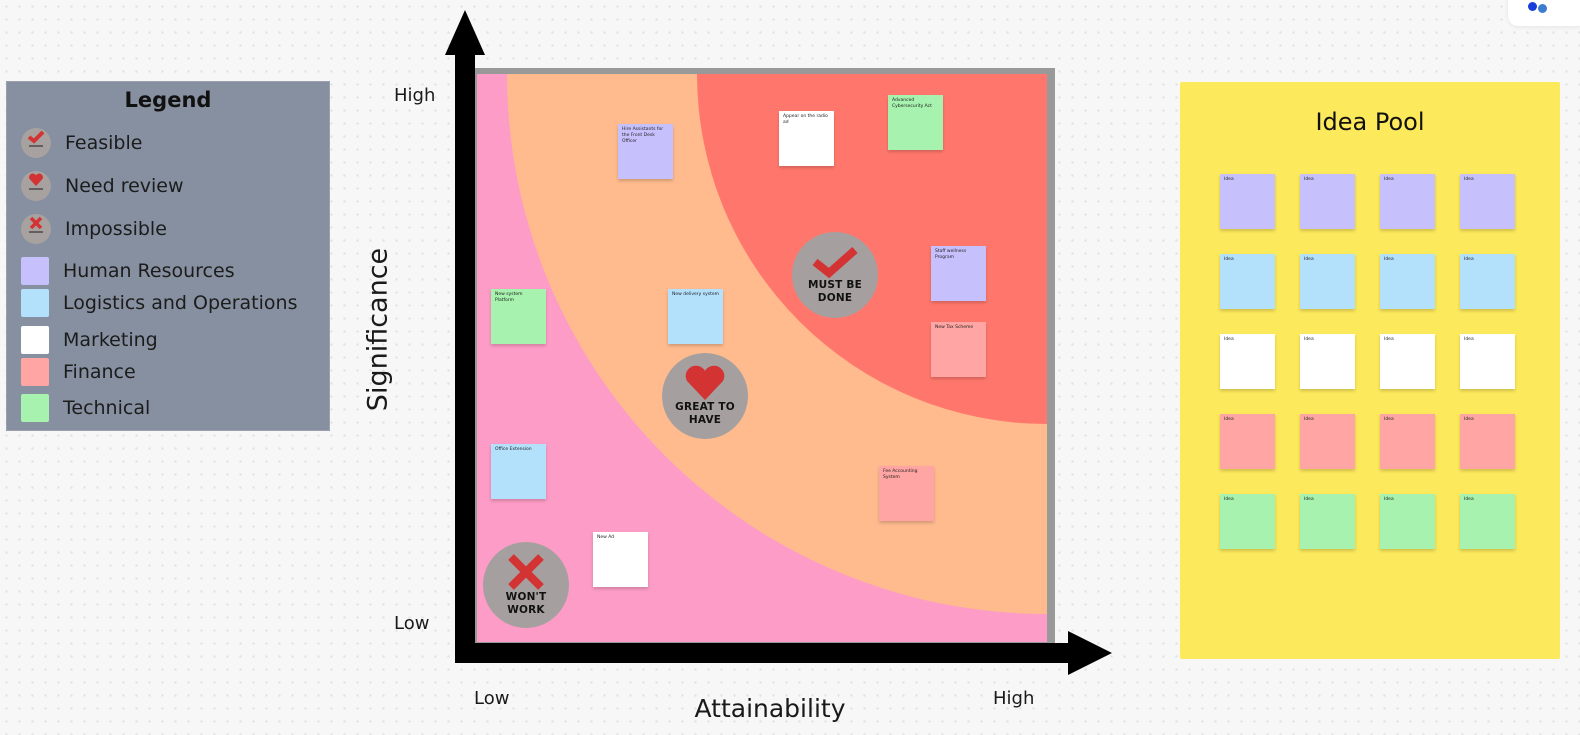 The height and width of the screenshot is (735, 1580). I want to click on badge-line: GREAT TO, so click(705, 407).